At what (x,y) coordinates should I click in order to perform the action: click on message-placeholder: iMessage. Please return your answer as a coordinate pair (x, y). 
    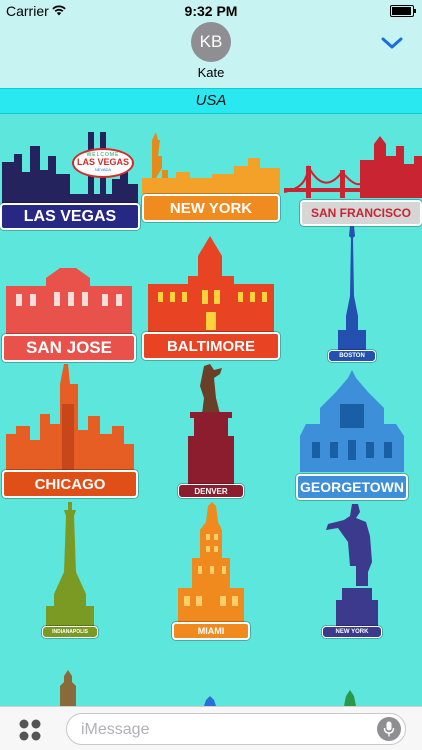
    Looking at the image, I should click on (115, 729).